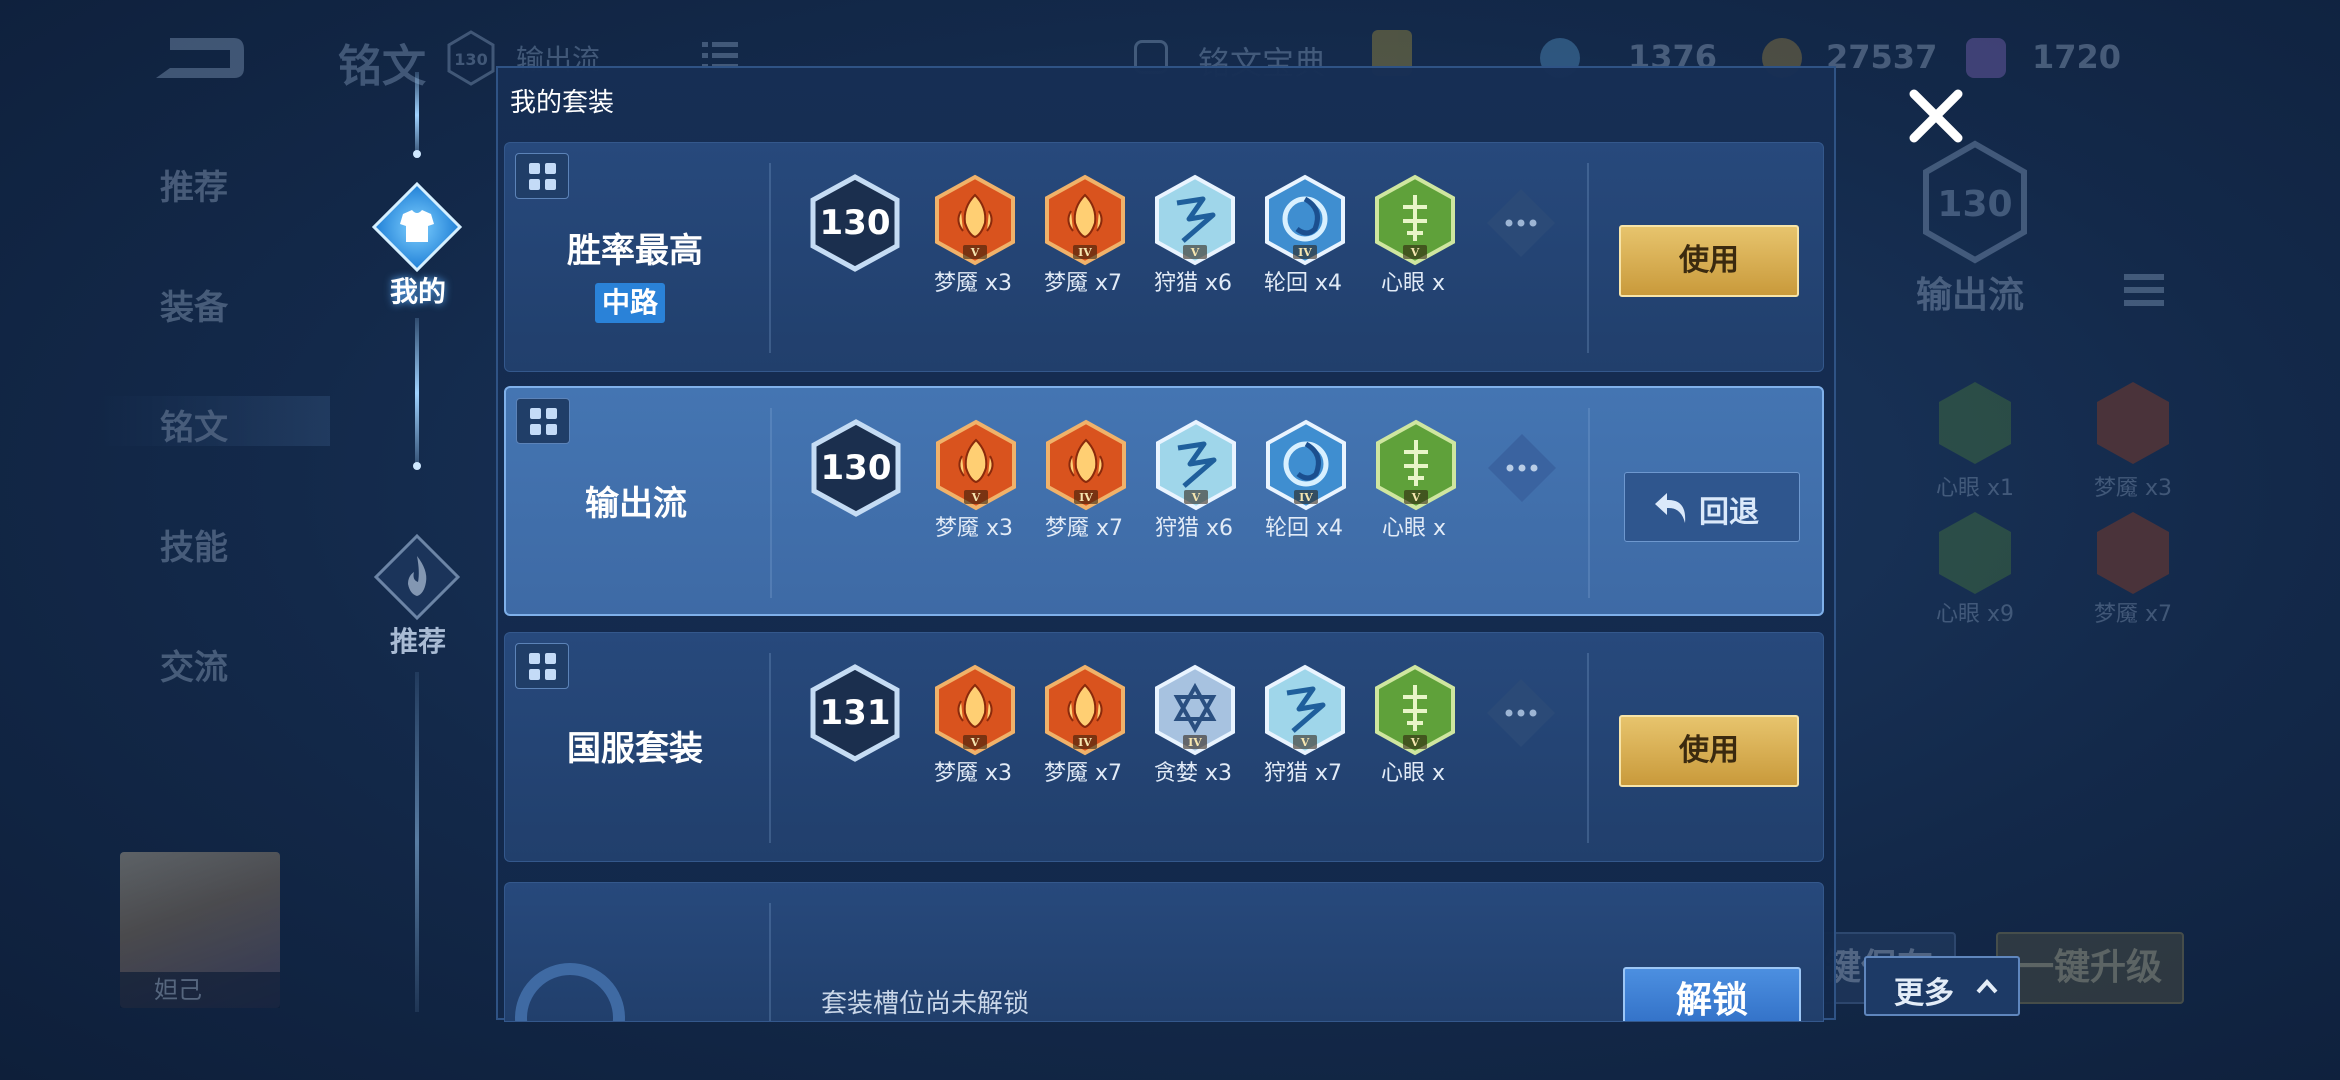 This screenshot has height=1080, width=2340. I want to click on set-card-locked: 套装槽位尚未解锁 解锁, so click(1164, 952).